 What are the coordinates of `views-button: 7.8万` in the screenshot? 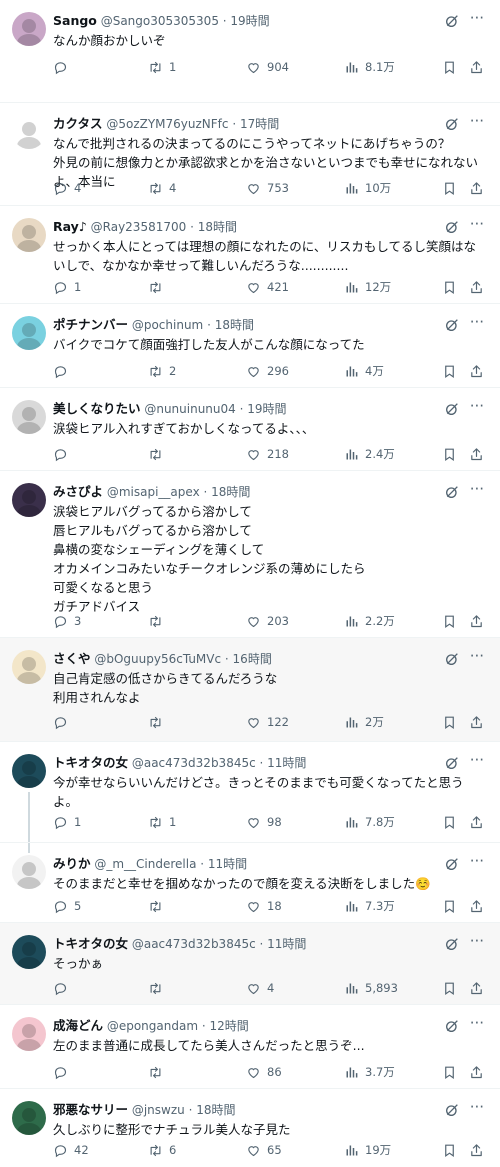 It's located at (369, 822).